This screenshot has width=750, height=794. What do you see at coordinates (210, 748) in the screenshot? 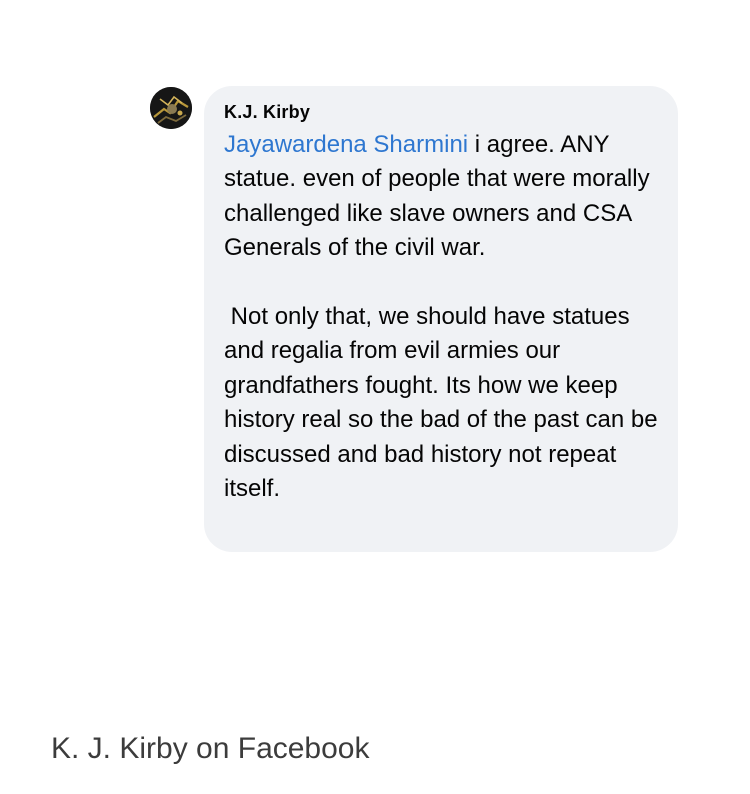
I see `image-caption: K. J. Kirby on Facebook` at bounding box center [210, 748].